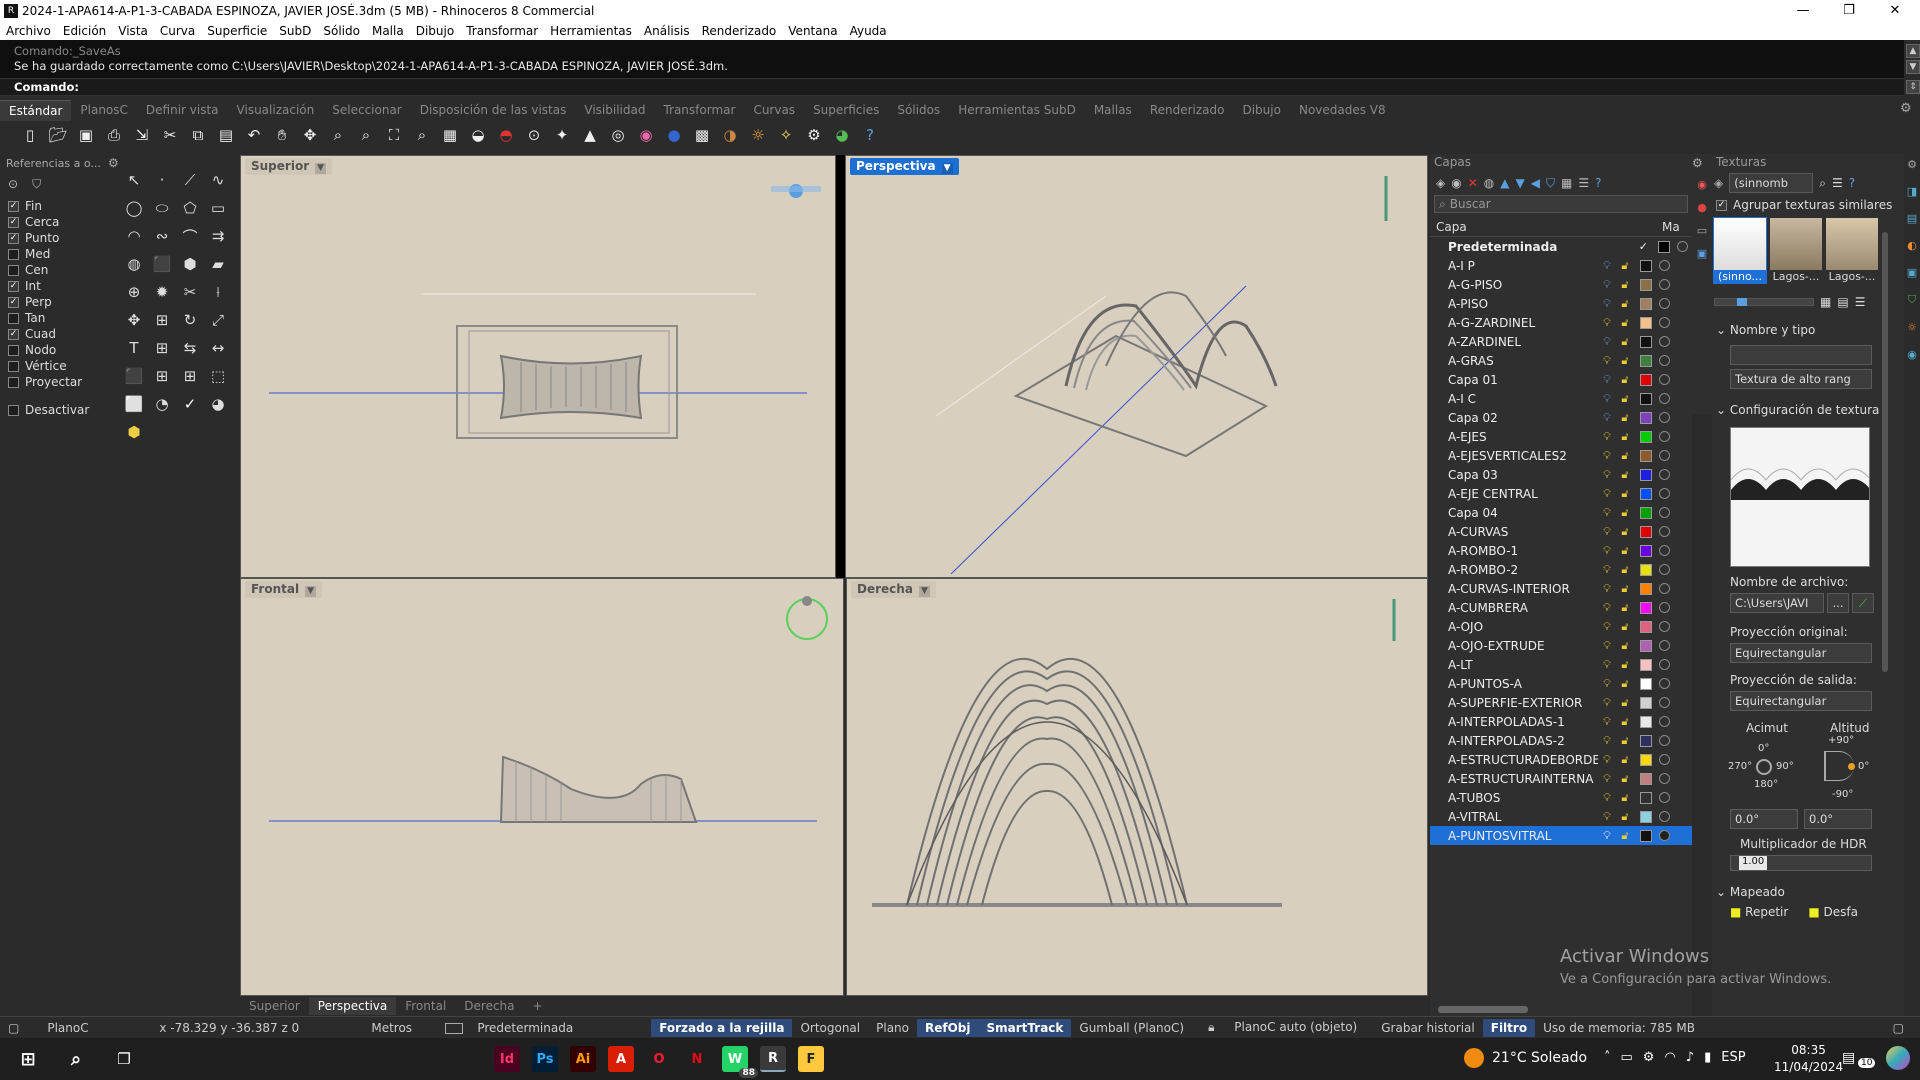  What do you see at coordinates (1514, 760) in the screenshot?
I see `layer-name: A-ESTRUCTURADEBORDE` at bounding box center [1514, 760].